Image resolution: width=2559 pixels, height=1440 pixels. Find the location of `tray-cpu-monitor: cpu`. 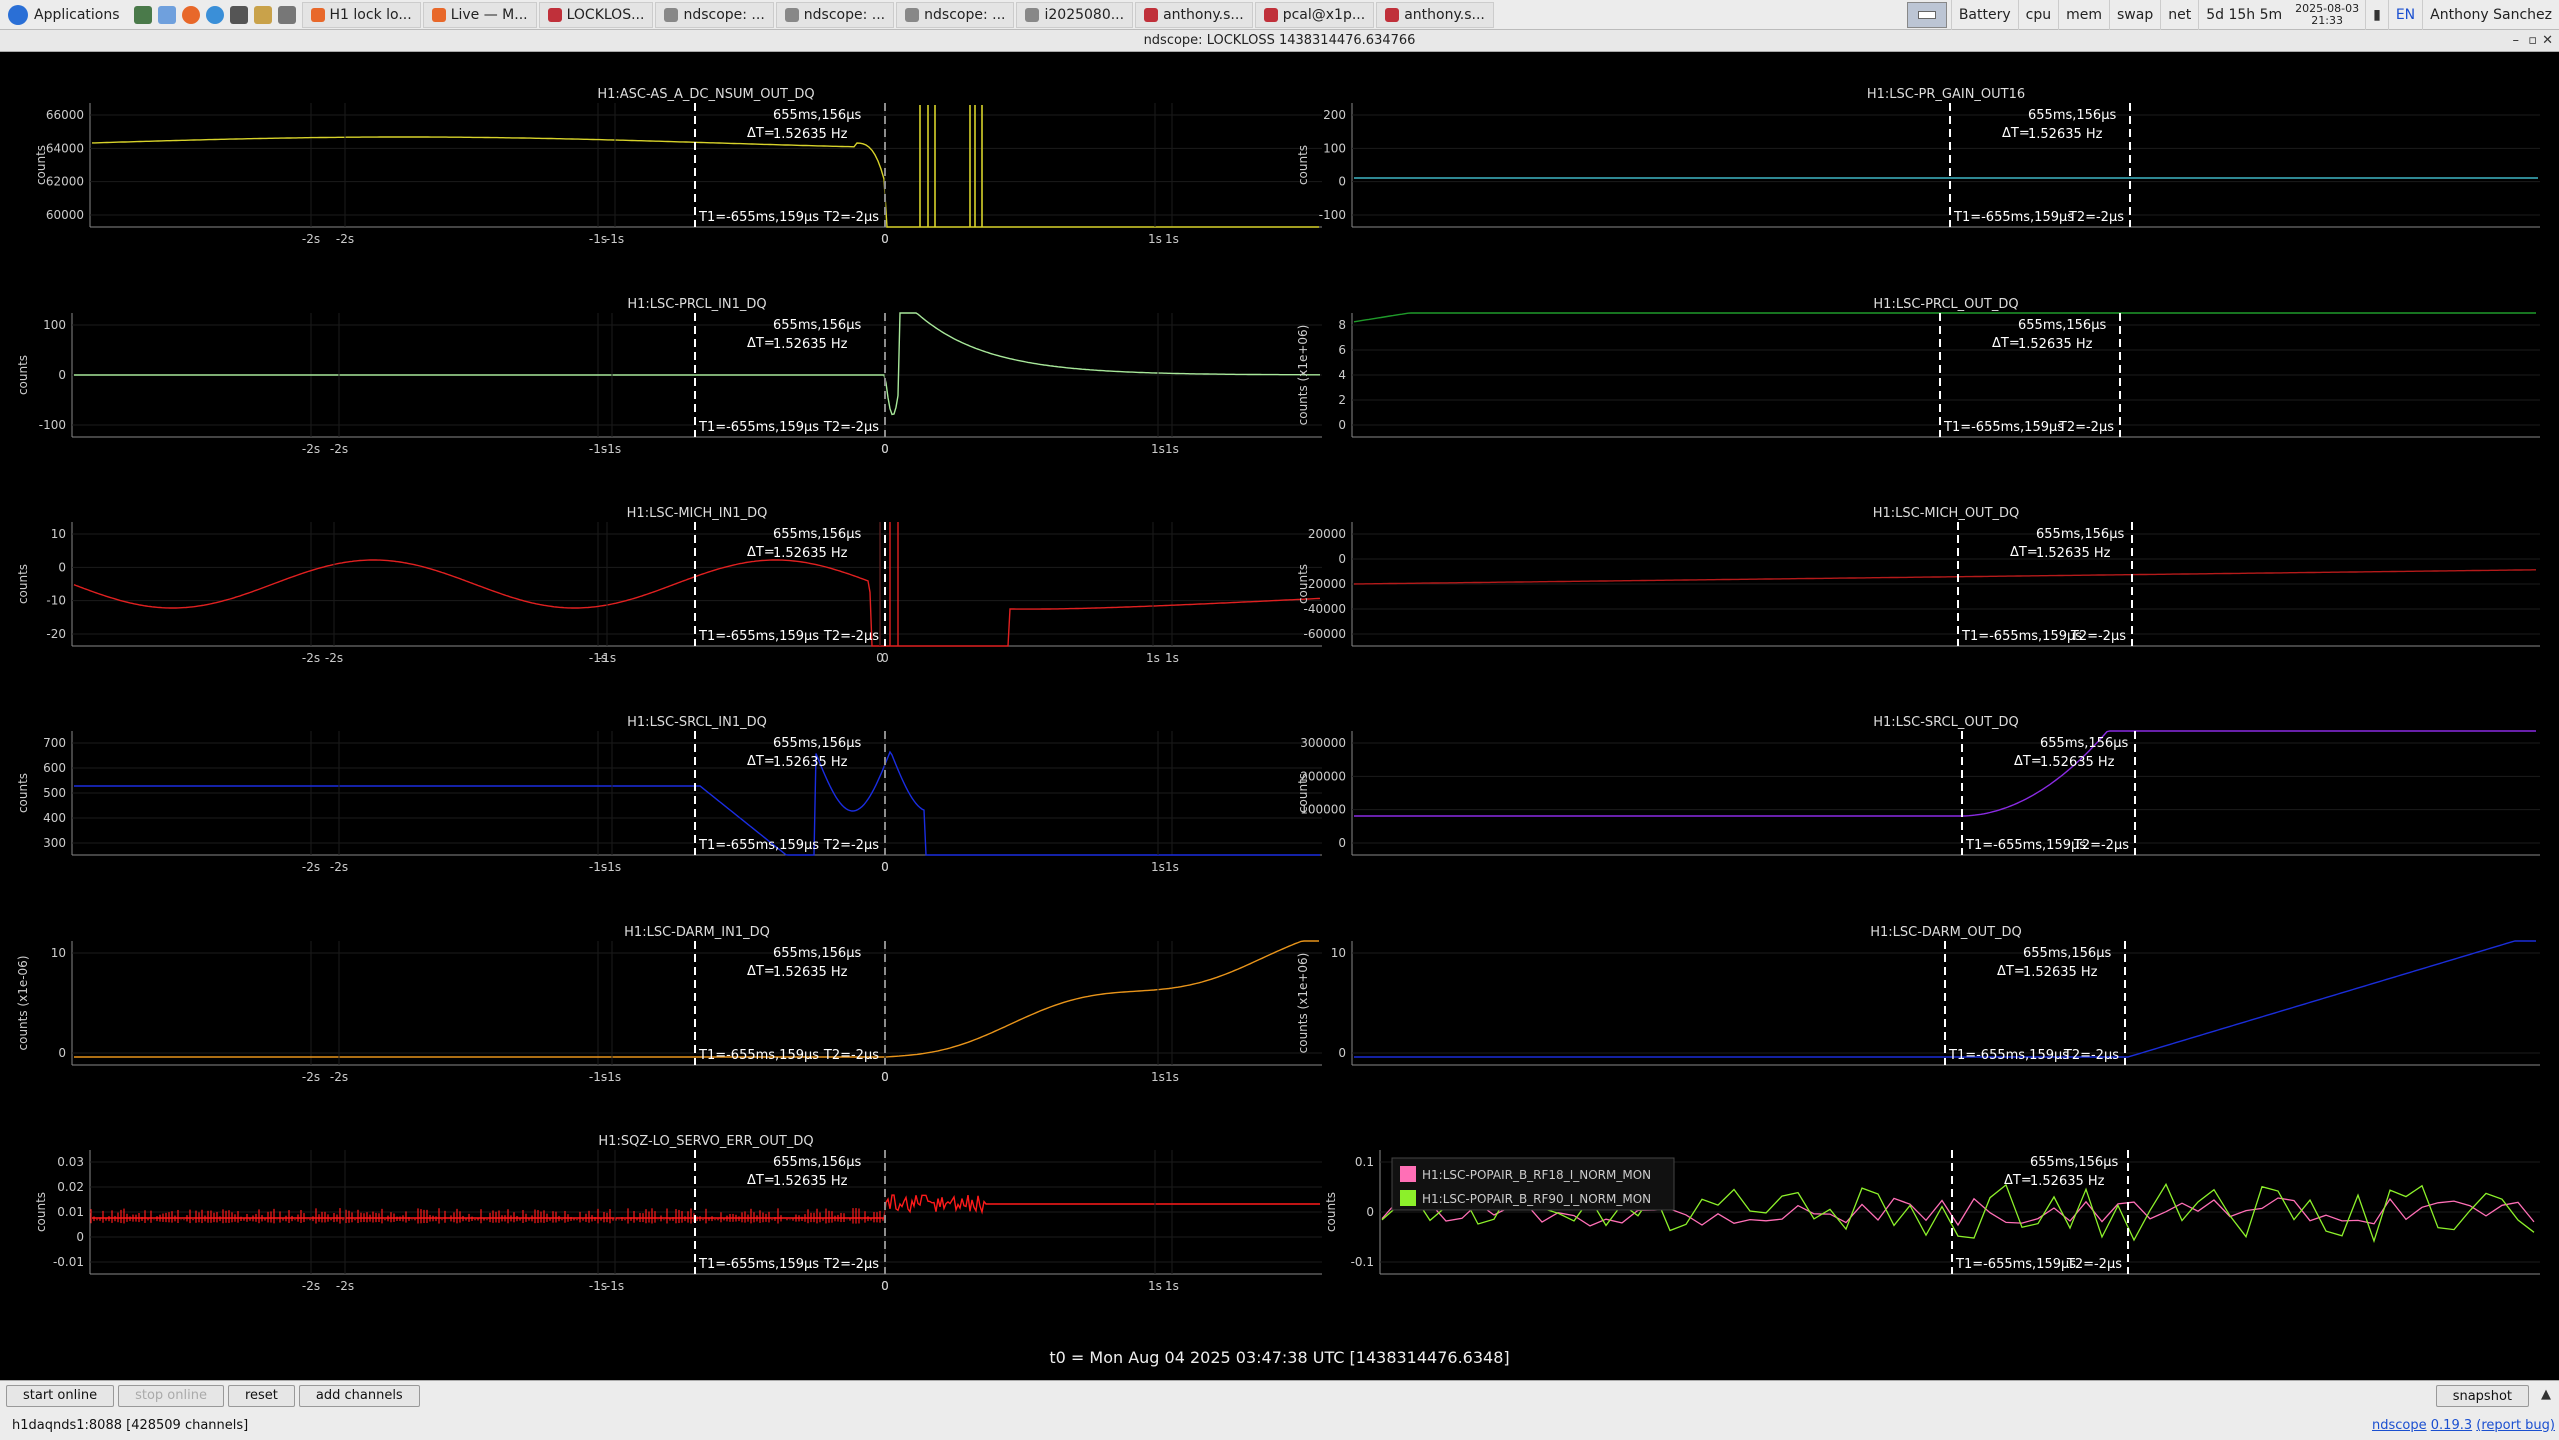

tray-cpu-monitor: cpu is located at coordinates (2037, 15).